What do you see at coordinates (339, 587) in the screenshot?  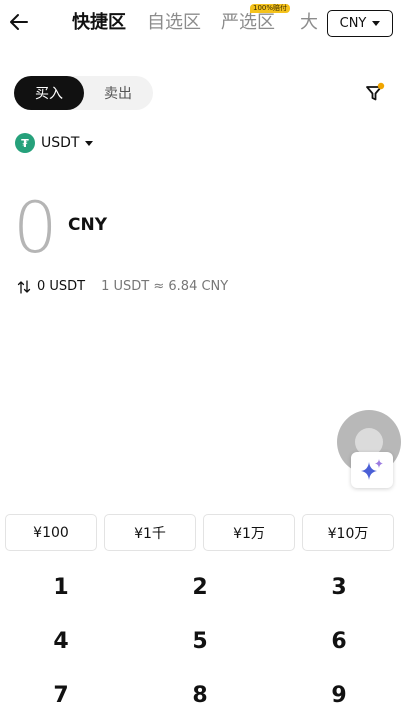 I see `keypad-key-3: 3` at bounding box center [339, 587].